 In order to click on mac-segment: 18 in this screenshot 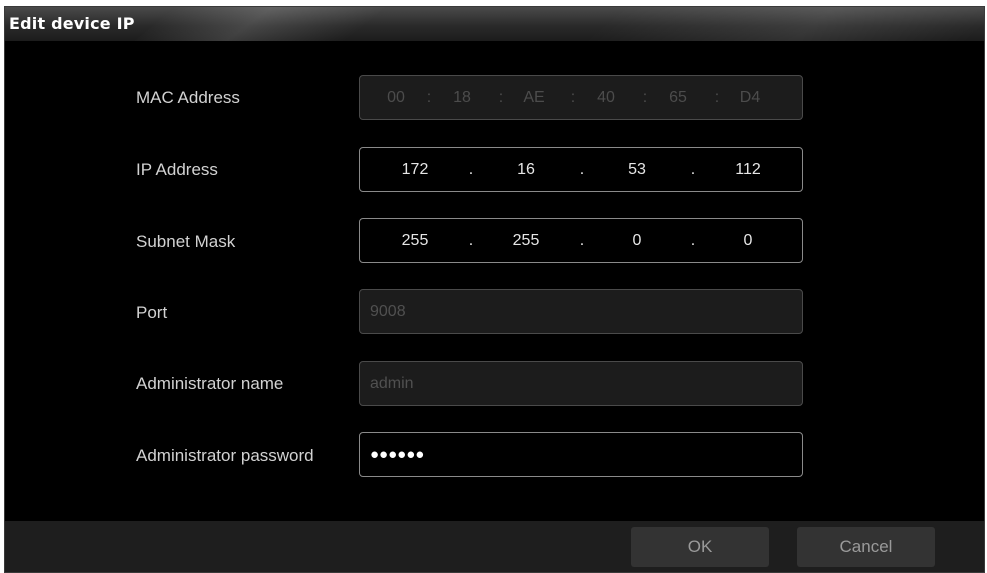, I will do `click(462, 97)`.